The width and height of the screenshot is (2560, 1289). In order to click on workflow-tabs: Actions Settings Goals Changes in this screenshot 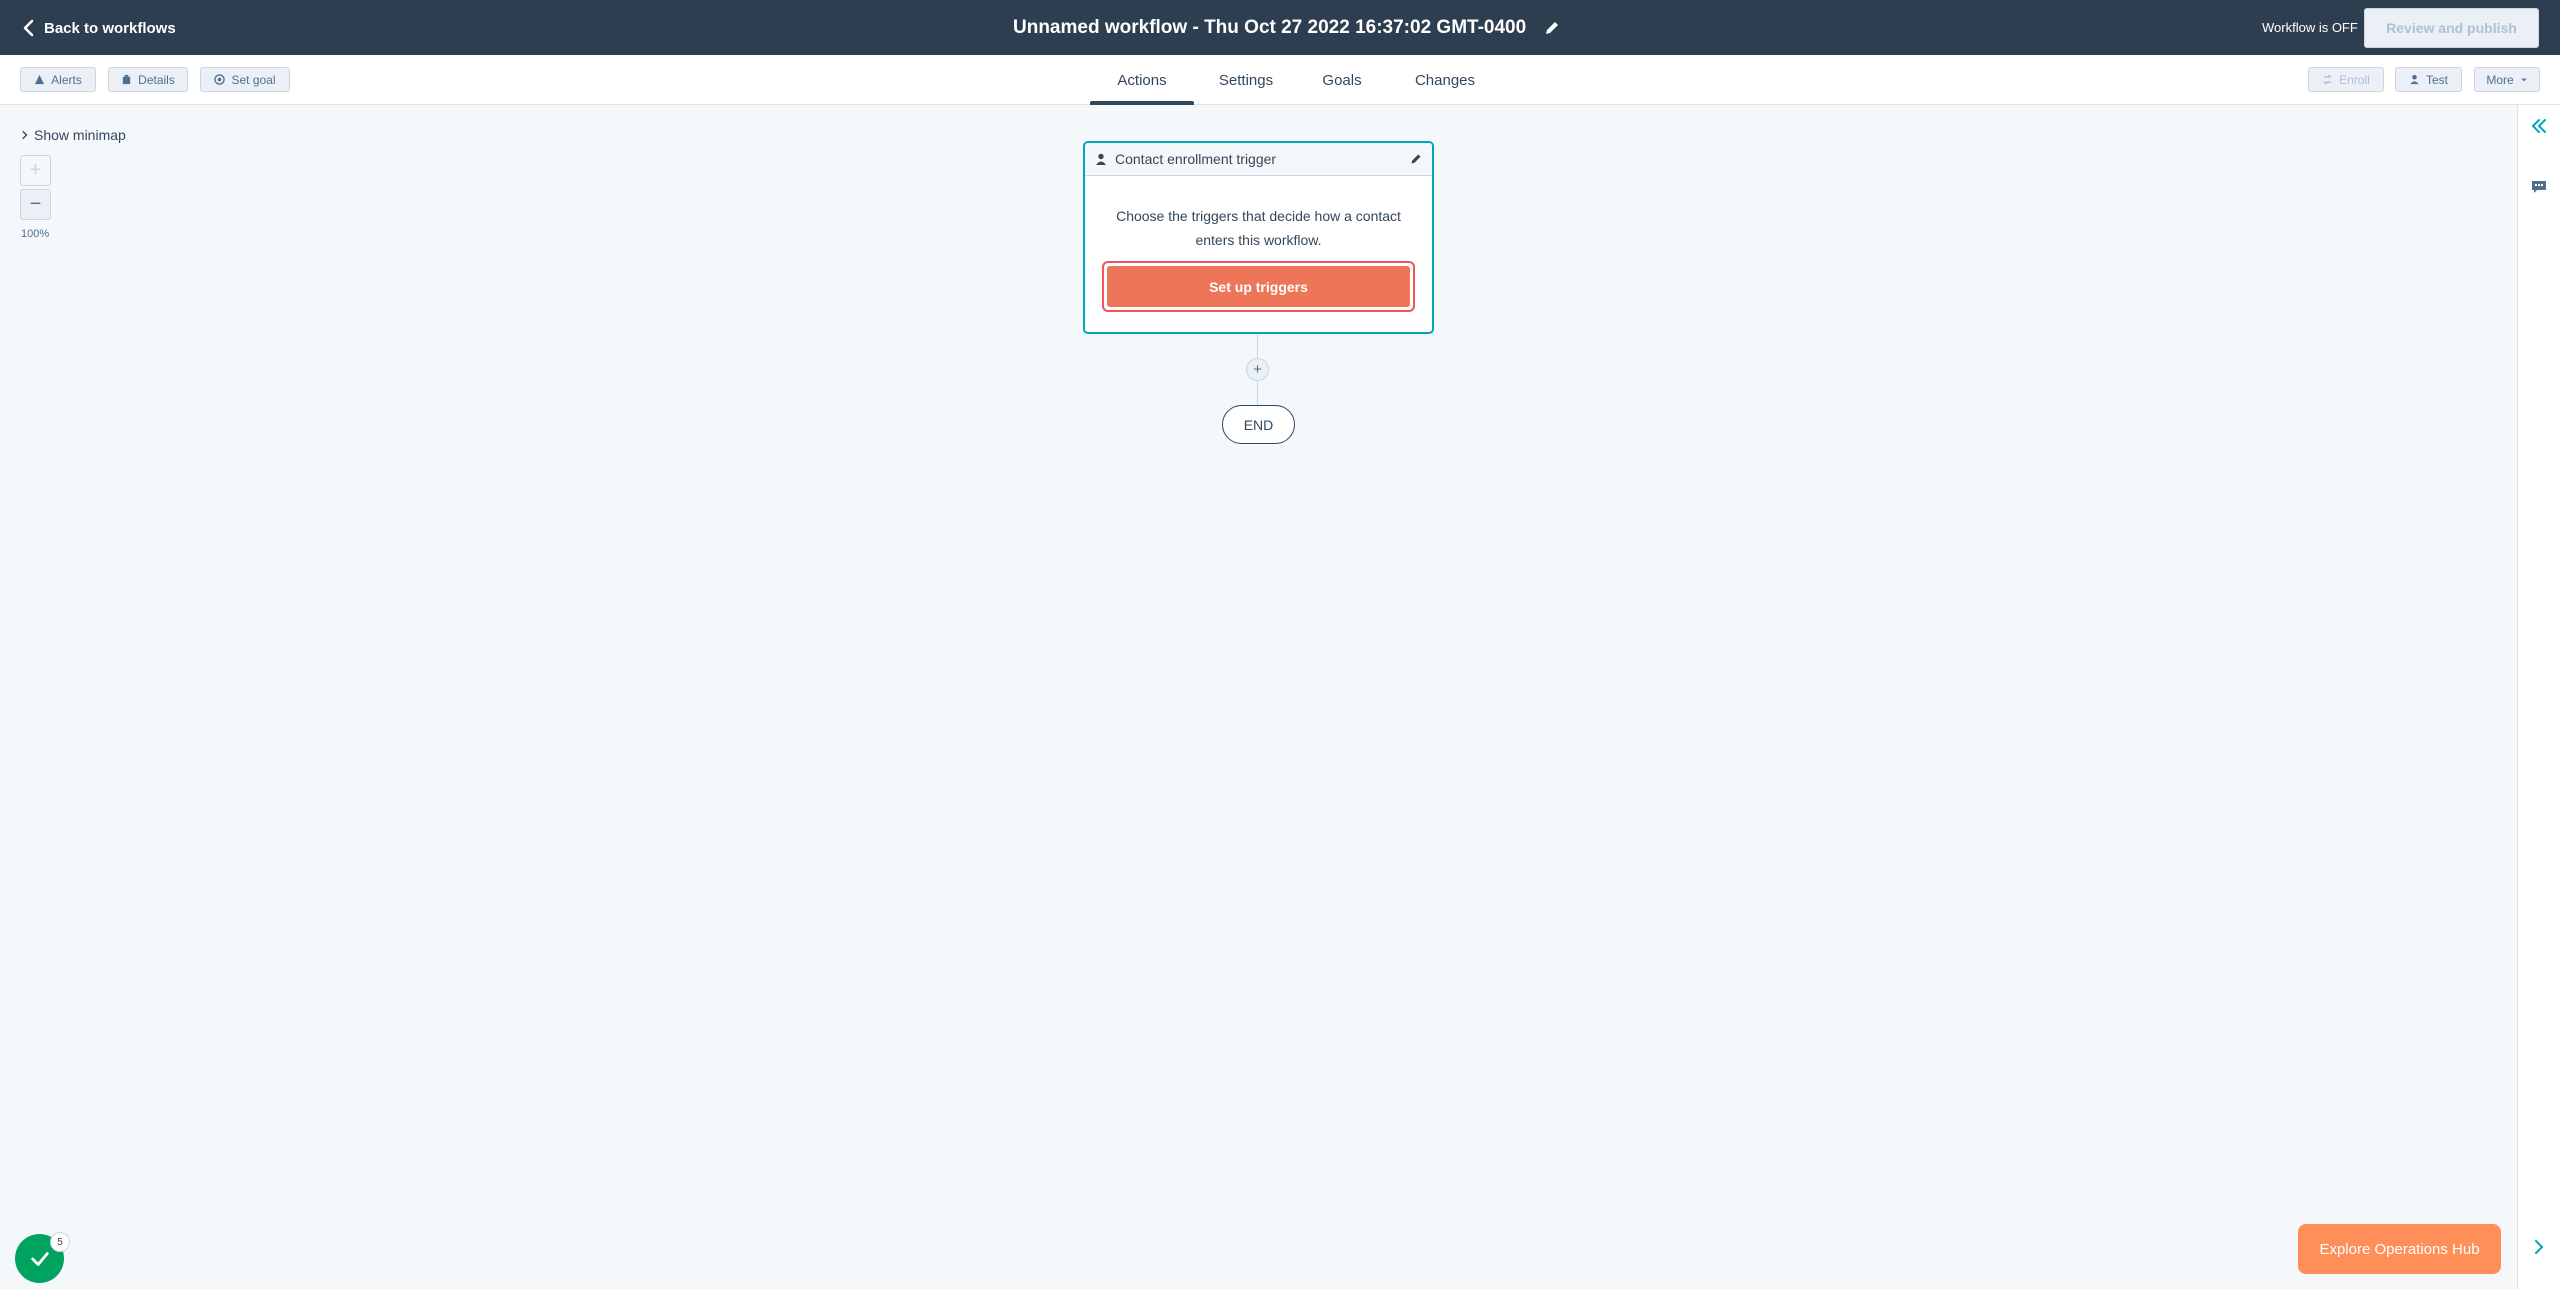, I will do `click(1297, 80)`.